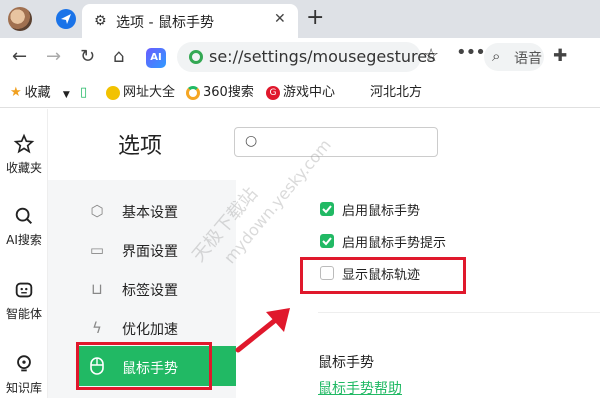 The width and height of the screenshot is (600, 398). I want to click on red-arrow-icon, so click(262, 330).